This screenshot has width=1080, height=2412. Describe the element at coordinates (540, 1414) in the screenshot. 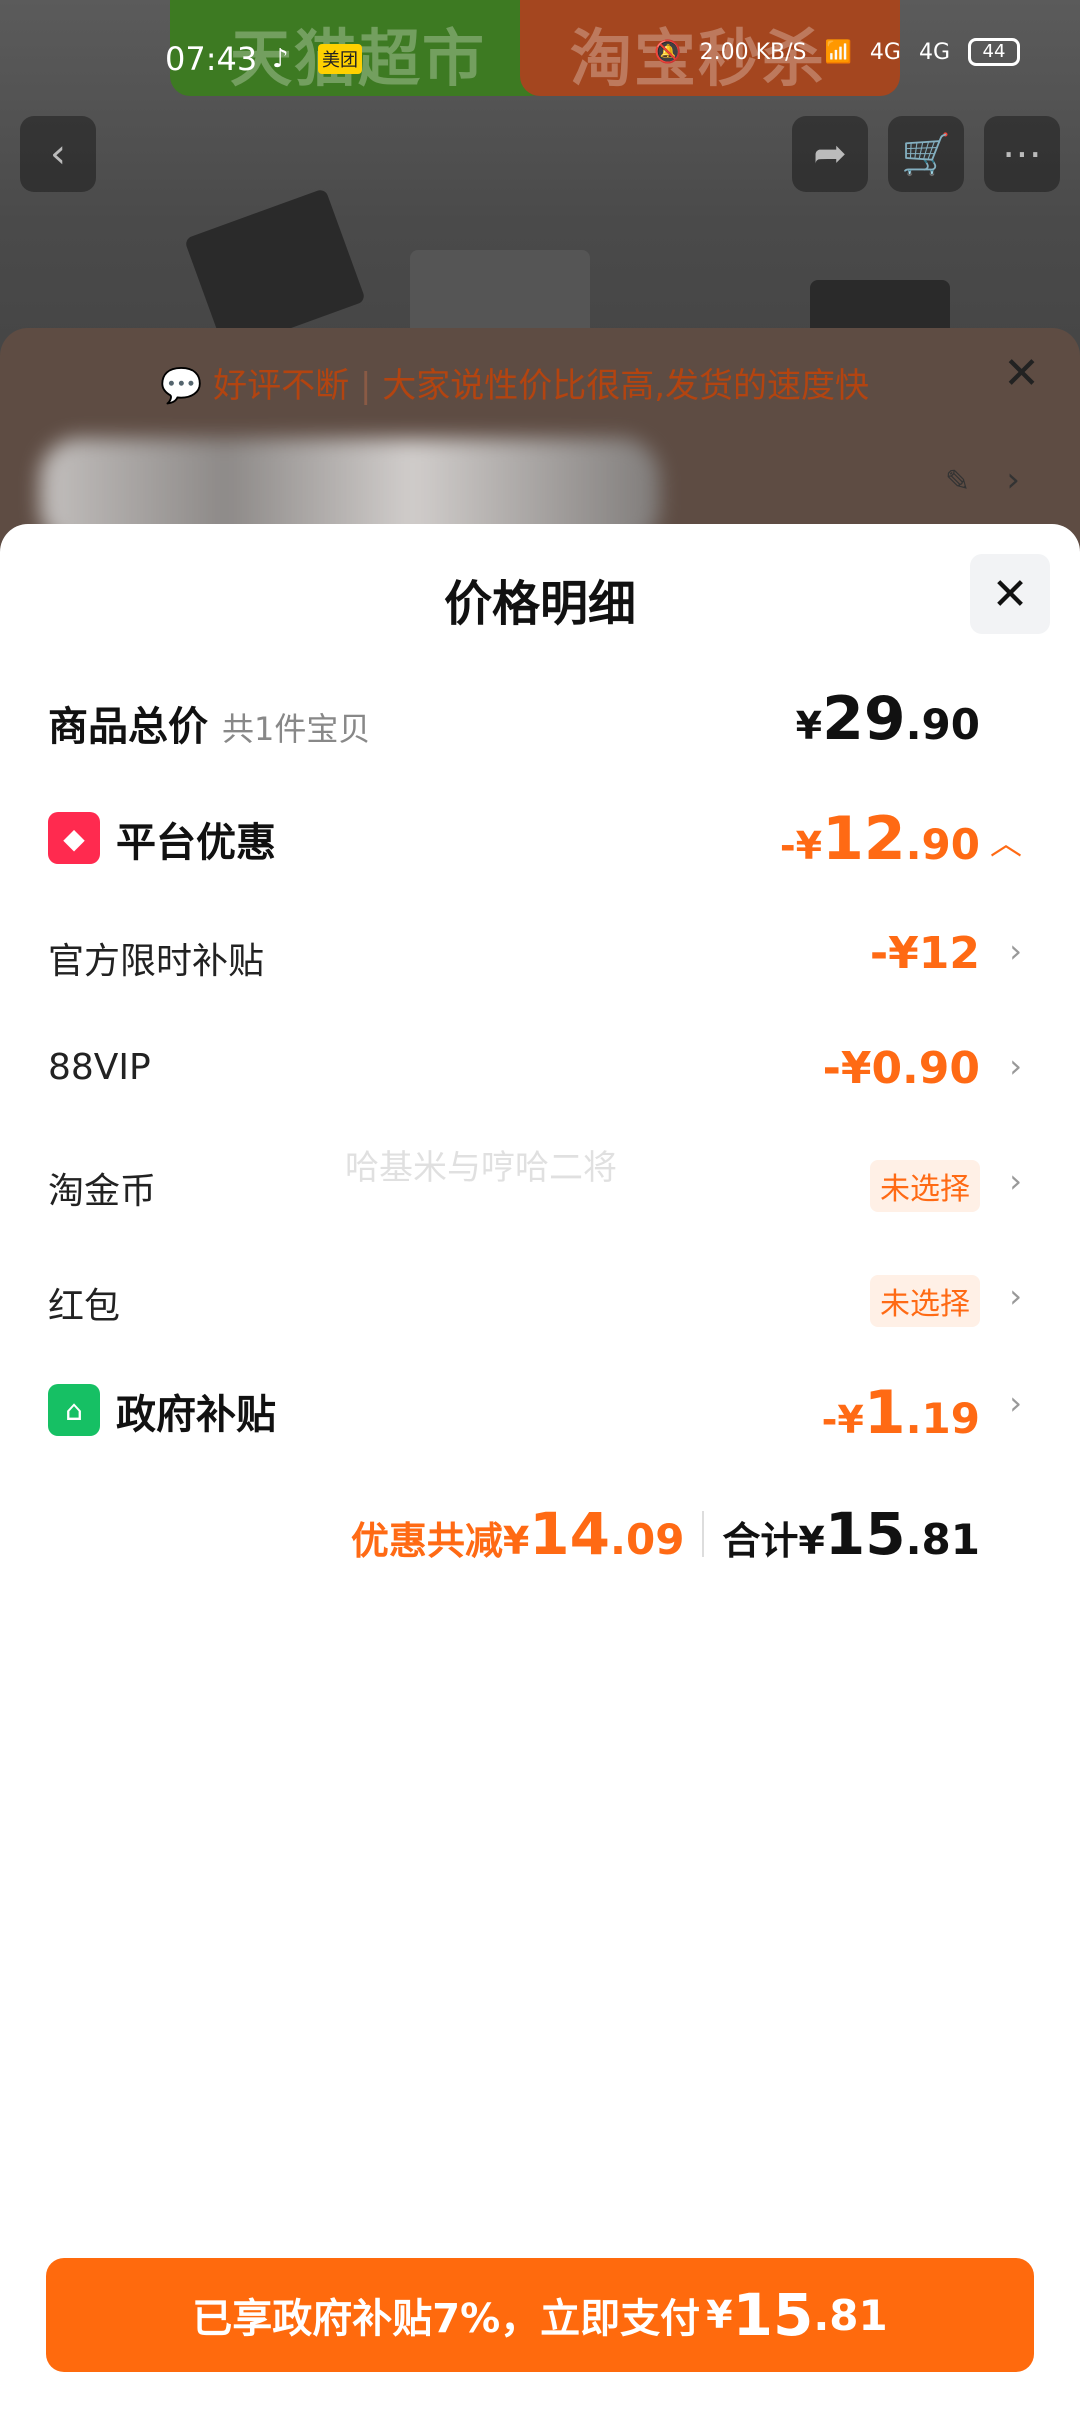

I see `government-subsidy-row: ⌂ 政府补贴 -¥1.19 ›` at that location.